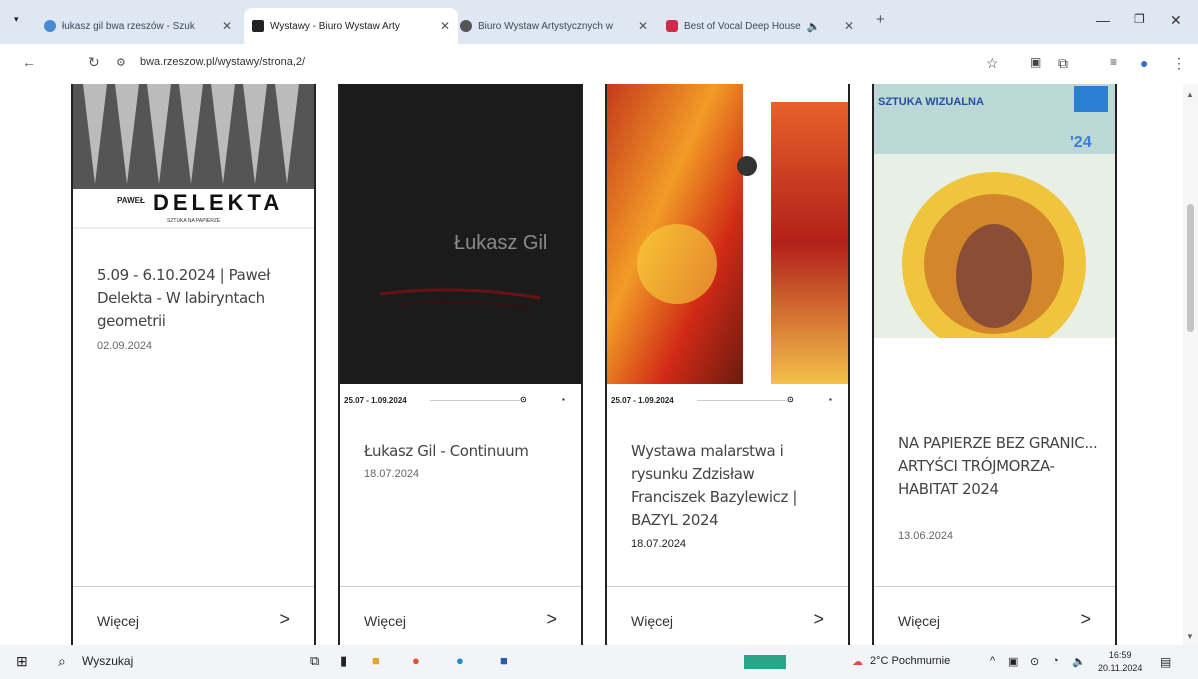 This screenshot has width=1198, height=679. I want to click on poster-title: DELEKTA, so click(218, 202).